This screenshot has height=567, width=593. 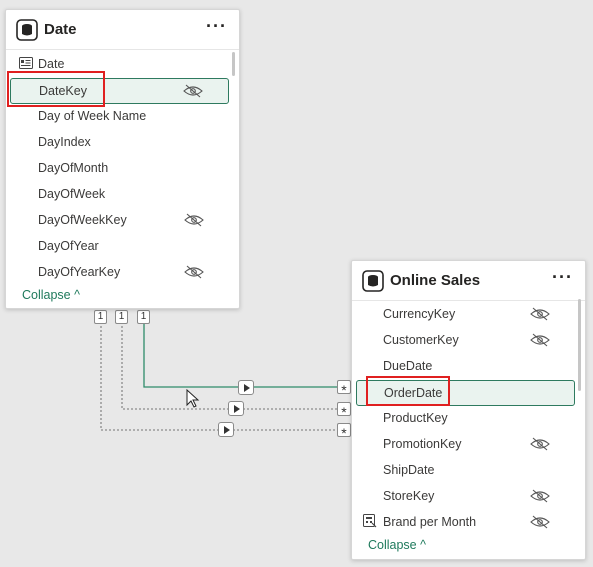 What do you see at coordinates (430, 522) in the screenshot?
I see `field-label: Brand per Month` at bounding box center [430, 522].